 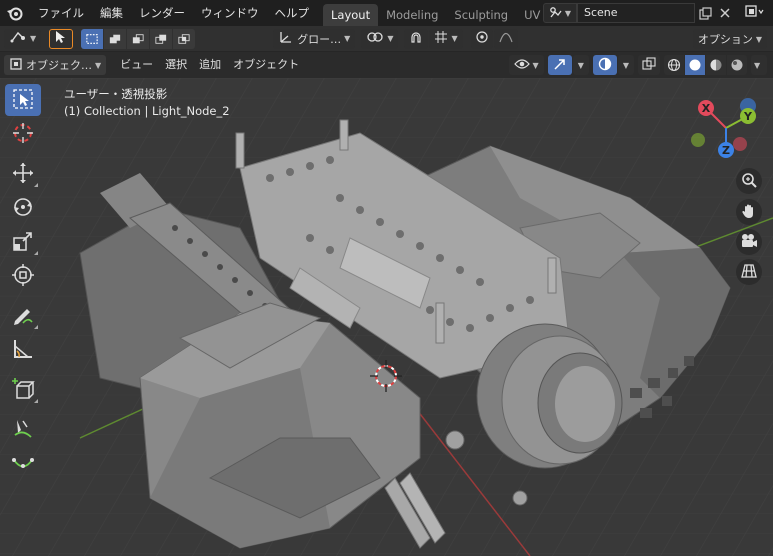 I want to click on sculpt-brush-tool, so click(x=23, y=430).